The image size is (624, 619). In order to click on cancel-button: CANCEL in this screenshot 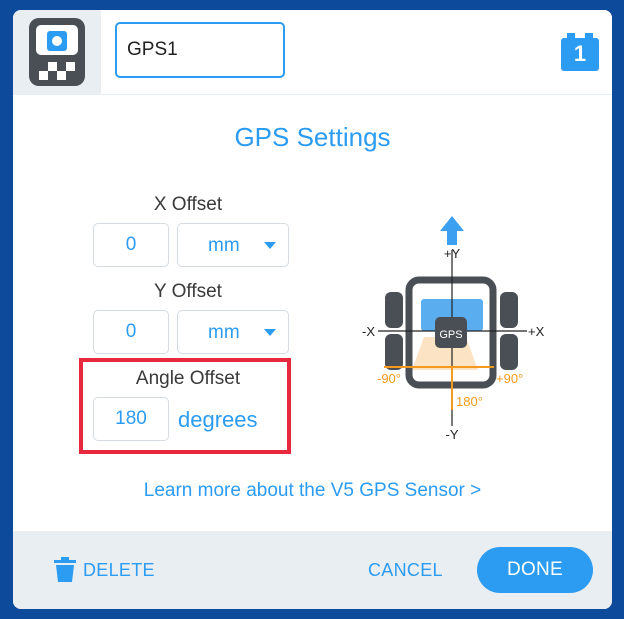, I will do `click(405, 570)`.